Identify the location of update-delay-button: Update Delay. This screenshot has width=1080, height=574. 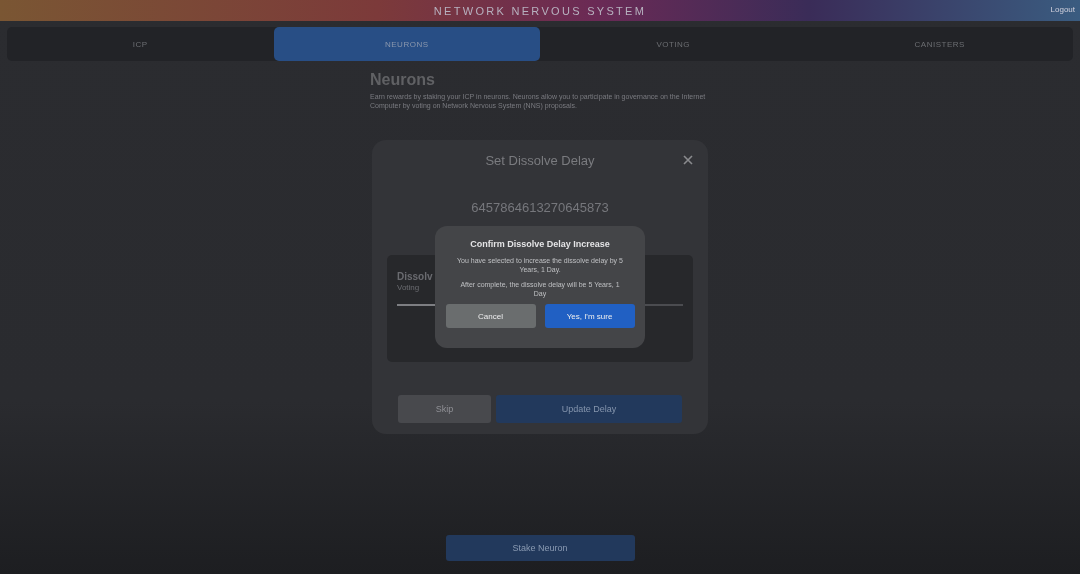
(589, 409).